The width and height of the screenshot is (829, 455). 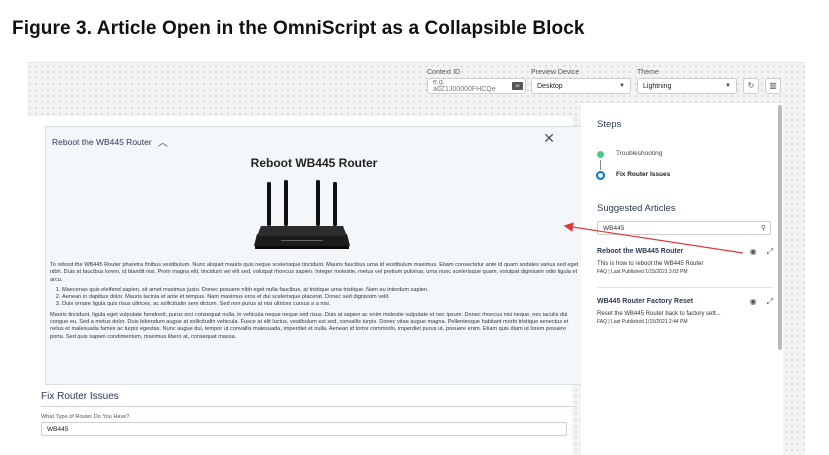 I want to click on article-meta: FAQ | Last Published 1/15/2021 3:03 PM, so click(x=642, y=272).